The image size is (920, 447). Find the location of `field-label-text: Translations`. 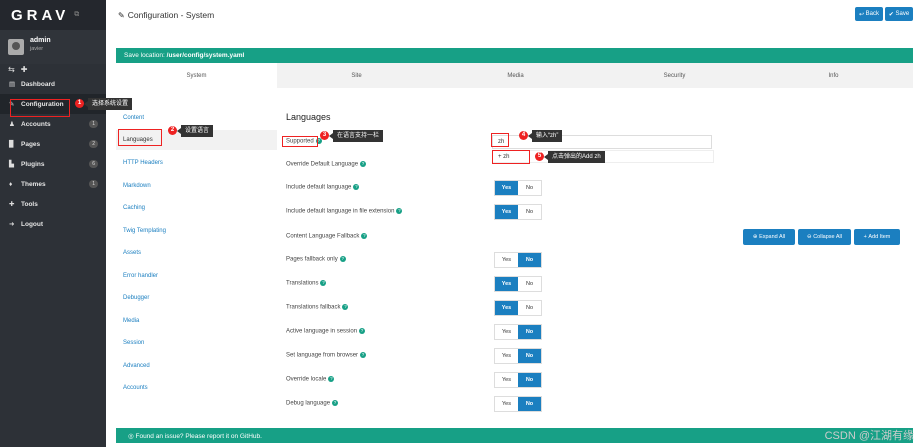

field-label-text: Translations is located at coordinates (302, 283).